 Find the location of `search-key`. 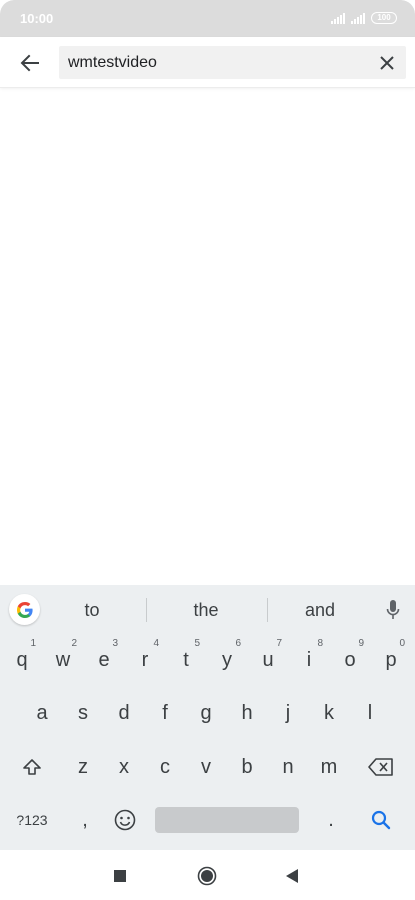

search-key is located at coordinates (381, 820).